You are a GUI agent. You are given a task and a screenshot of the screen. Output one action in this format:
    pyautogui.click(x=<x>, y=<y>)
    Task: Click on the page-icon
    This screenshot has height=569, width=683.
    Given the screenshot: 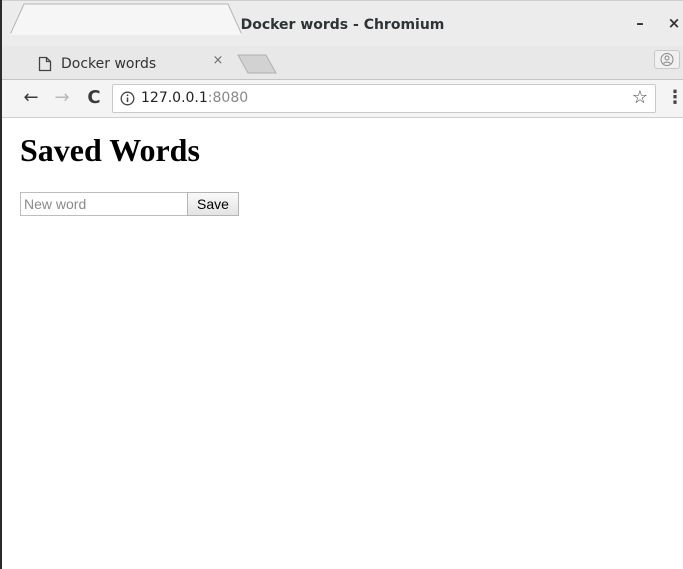 What is the action you would take?
    pyautogui.click(x=45, y=64)
    